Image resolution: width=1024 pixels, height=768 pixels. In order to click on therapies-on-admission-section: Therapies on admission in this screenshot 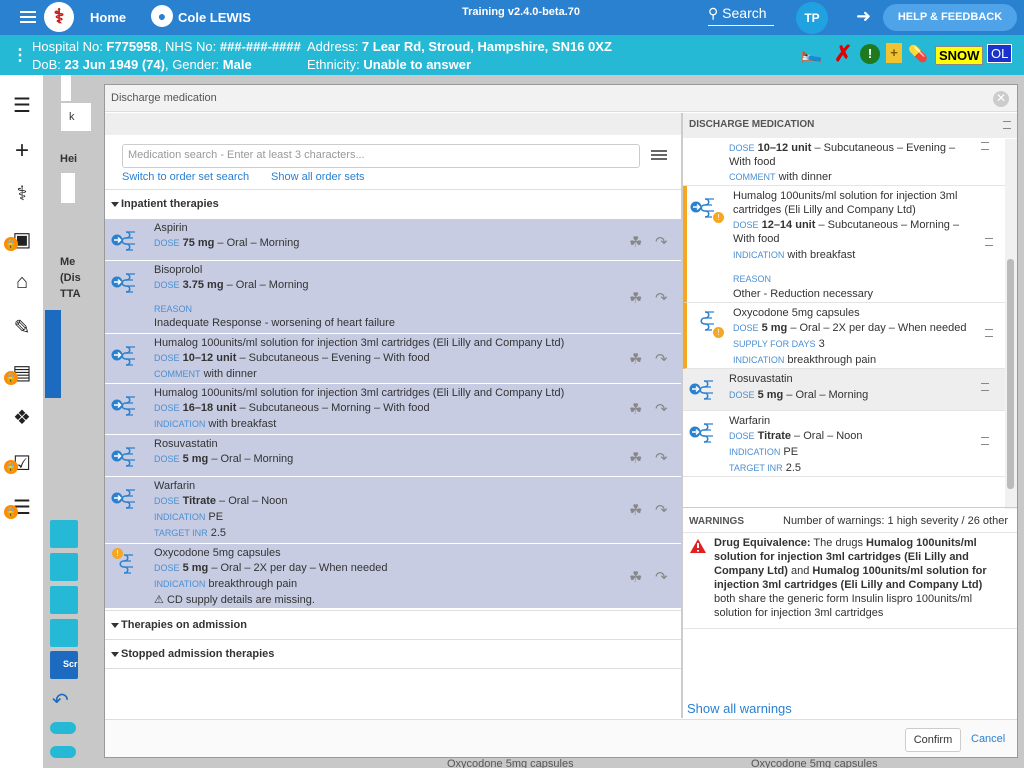, I will do `click(393, 624)`.